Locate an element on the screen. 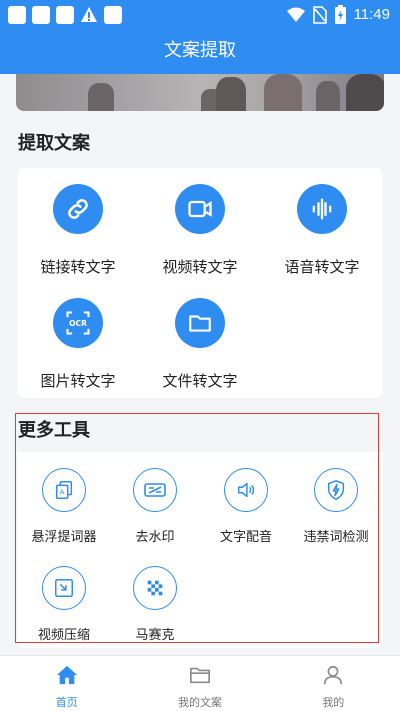 Image resolution: width=400 pixels, height=711 pixels. video-to-text-button: 视频转文字 is located at coordinates (200, 230).